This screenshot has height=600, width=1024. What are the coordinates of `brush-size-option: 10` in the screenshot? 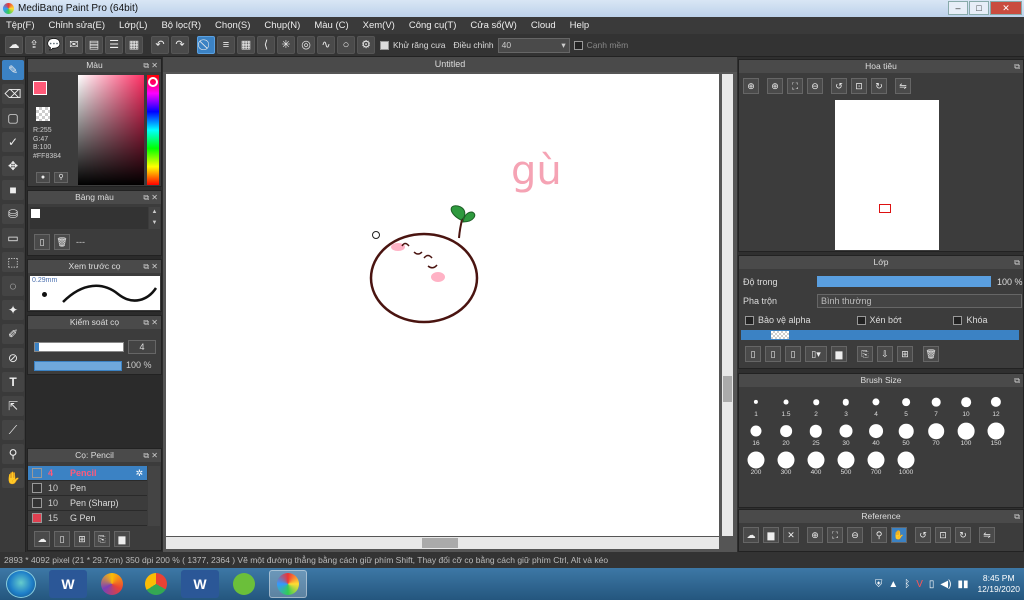 It's located at (966, 404).